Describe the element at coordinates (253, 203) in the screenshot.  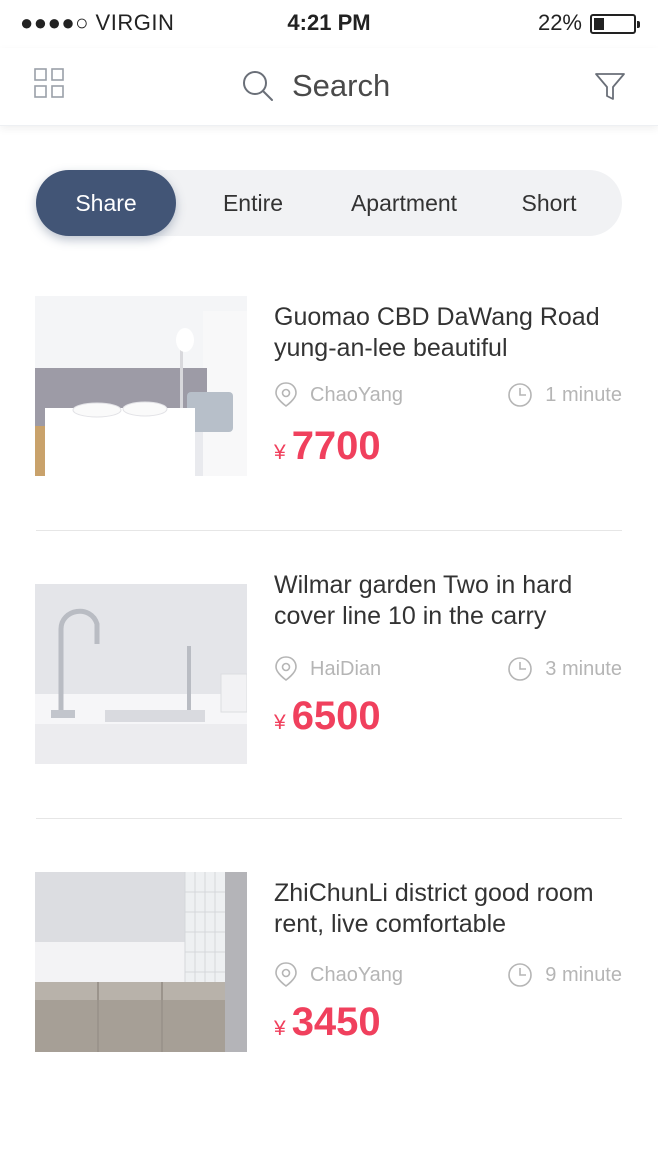
I see `tab-entire: Entire` at that location.